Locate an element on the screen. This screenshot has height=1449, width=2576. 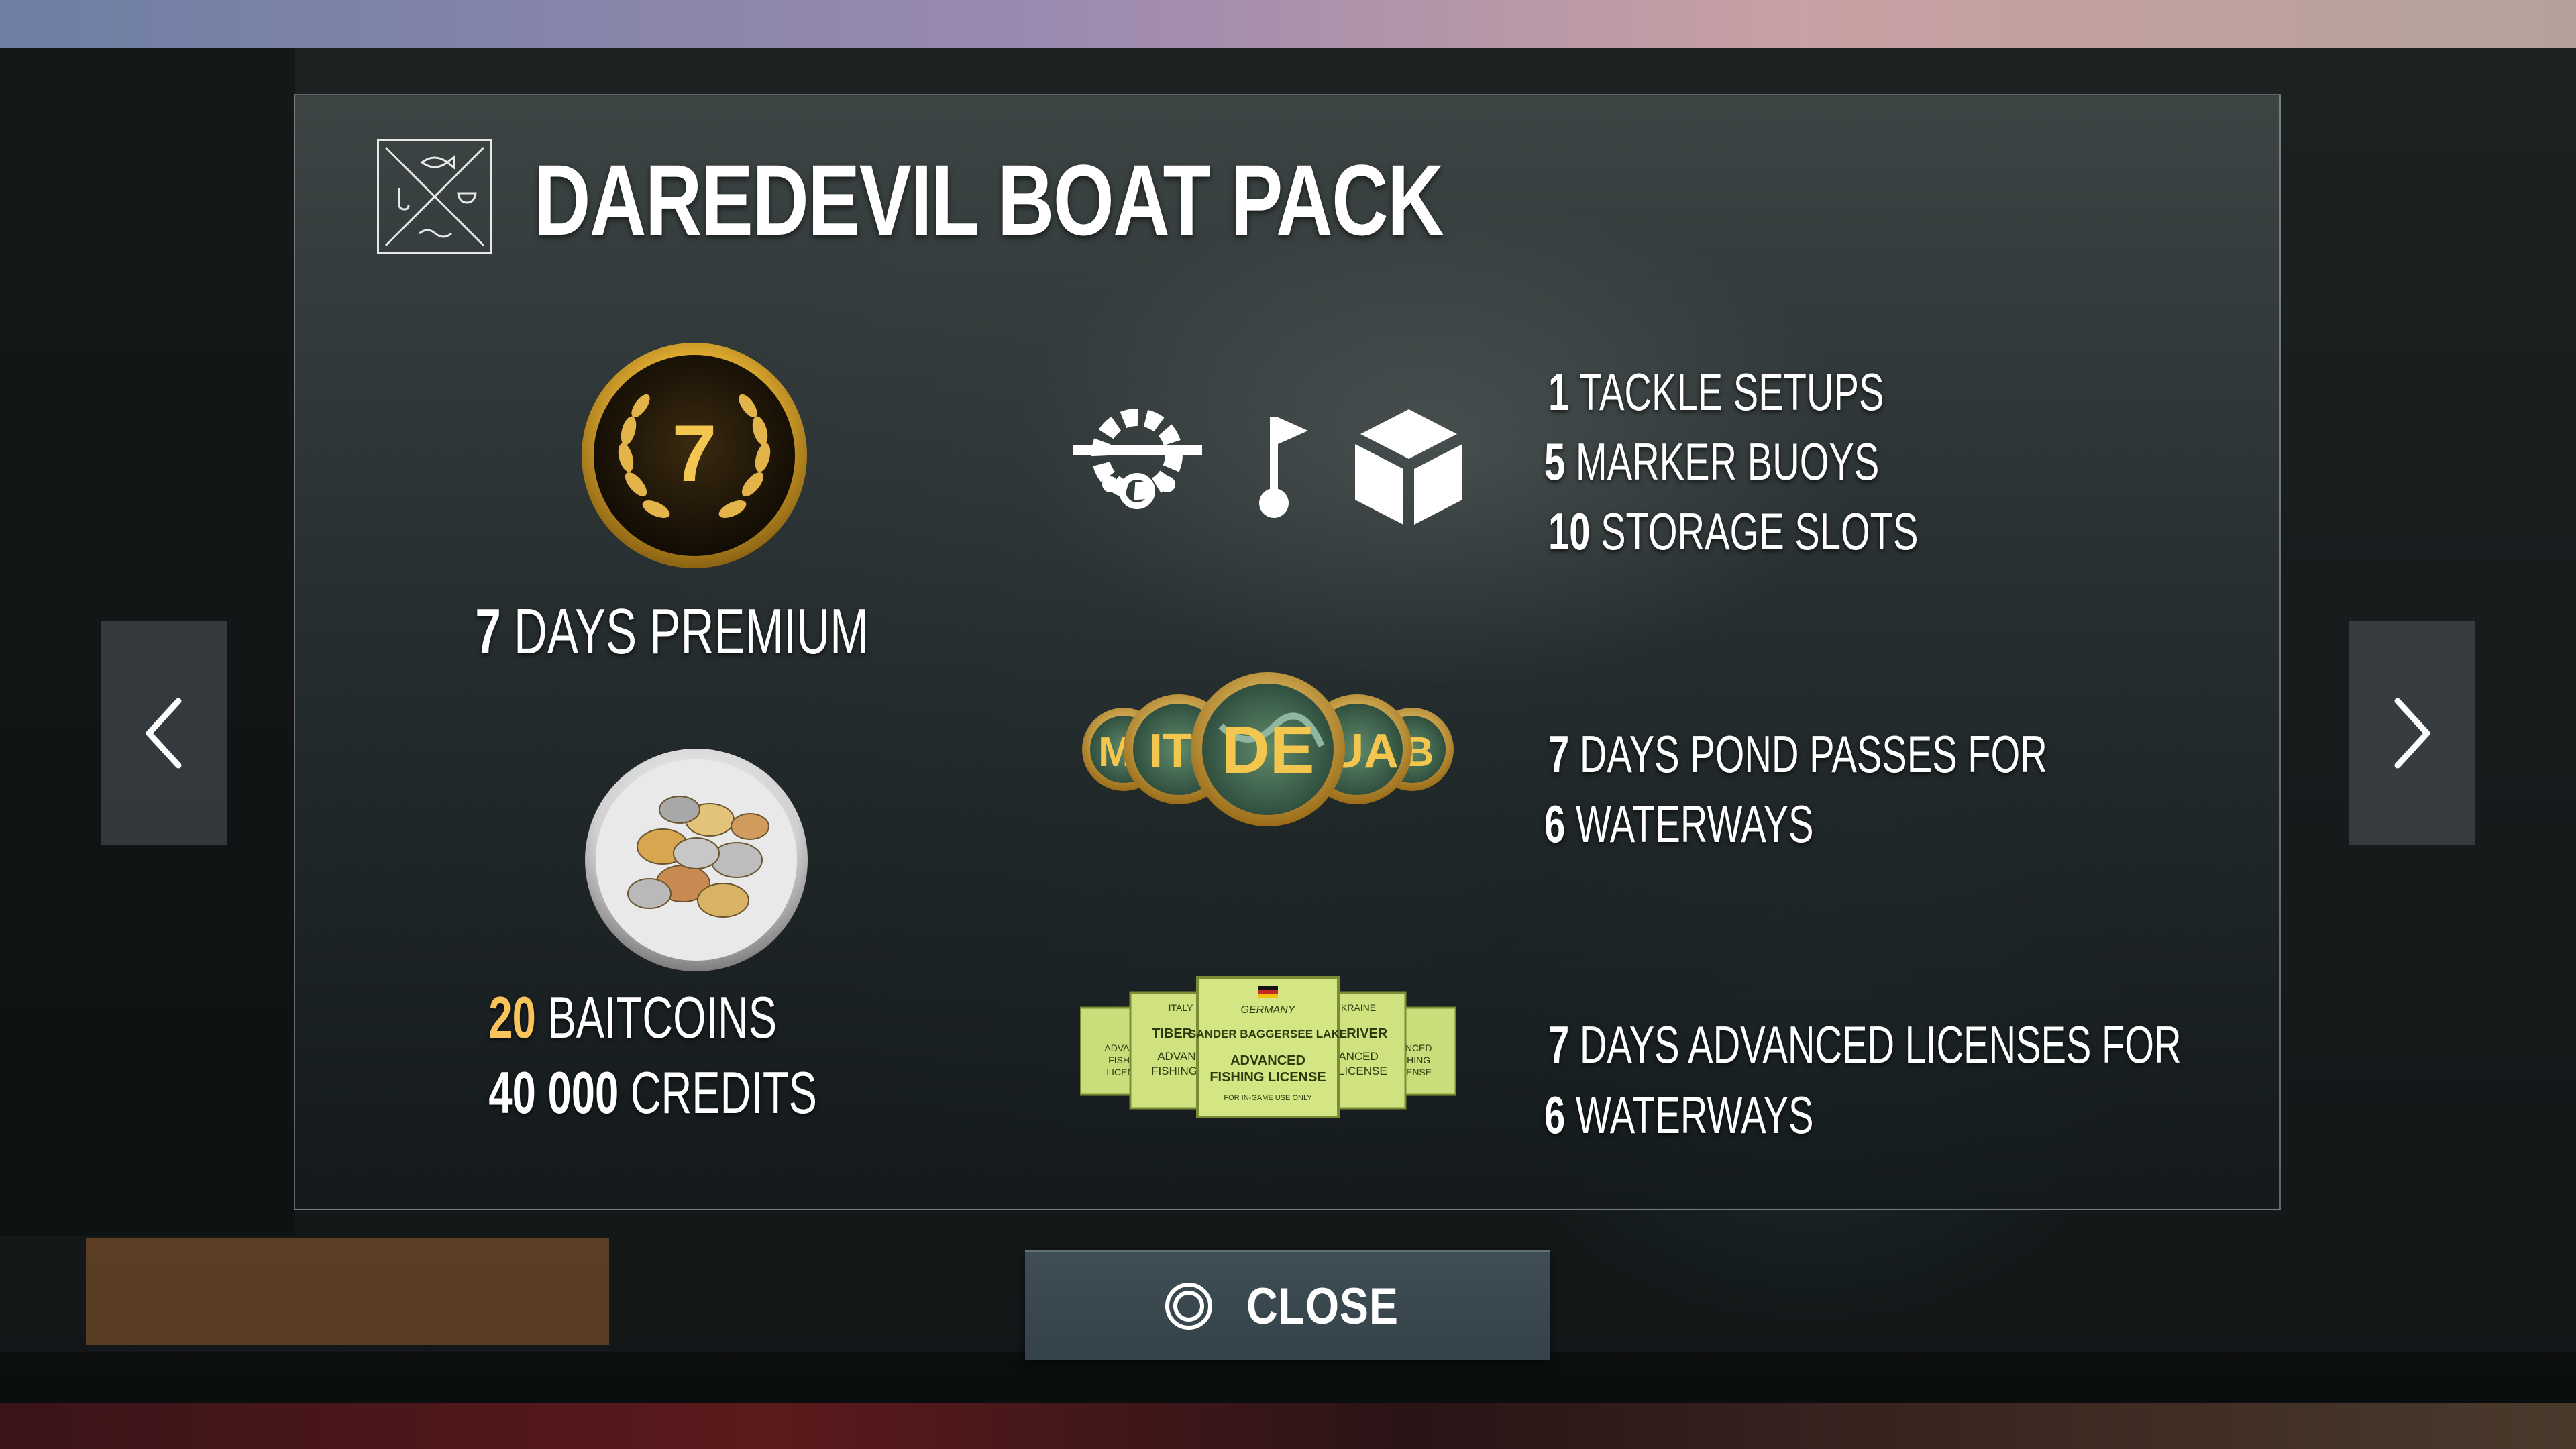
baitcoins-text: 20 BAITCOINS is located at coordinates (632, 1018).